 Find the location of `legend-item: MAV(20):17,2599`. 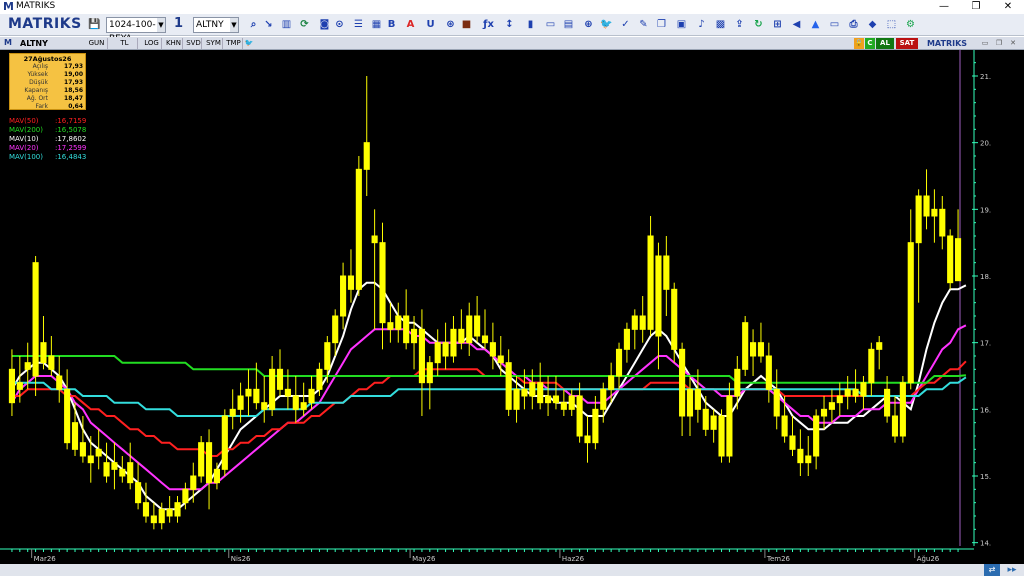

legend-item: MAV(20):17,2599 is located at coordinates (47, 148).